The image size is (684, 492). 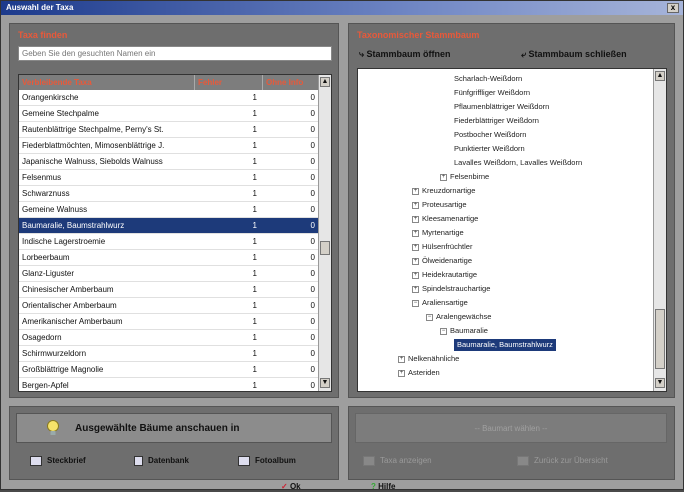 I want to click on tree-node: + Heidekrautartige, so click(x=444, y=275).